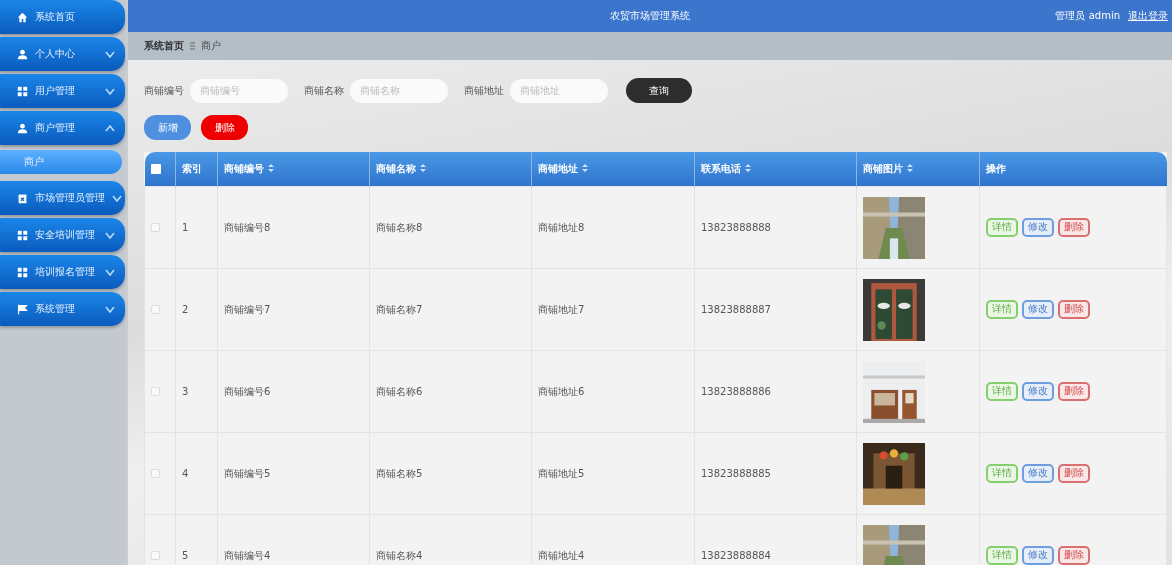 This screenshot has height=565, width=1172. What do you see at coordinates (247, 473) in the screenshot?
I see `table-cell: 商铺编号5` at bounding box center [247, 473].